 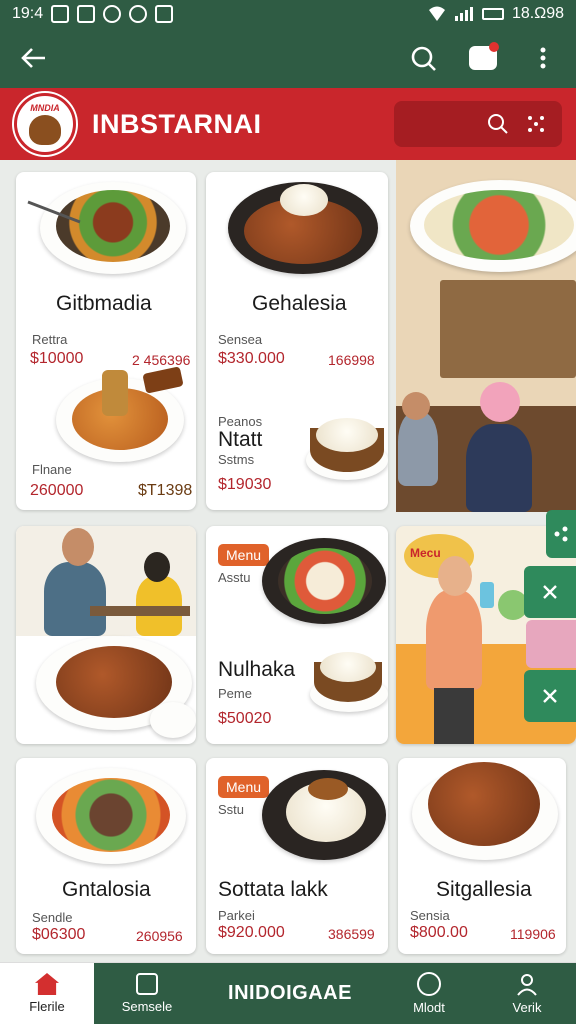 I want to click on card-price: 260000, so click(x=57, y=490).